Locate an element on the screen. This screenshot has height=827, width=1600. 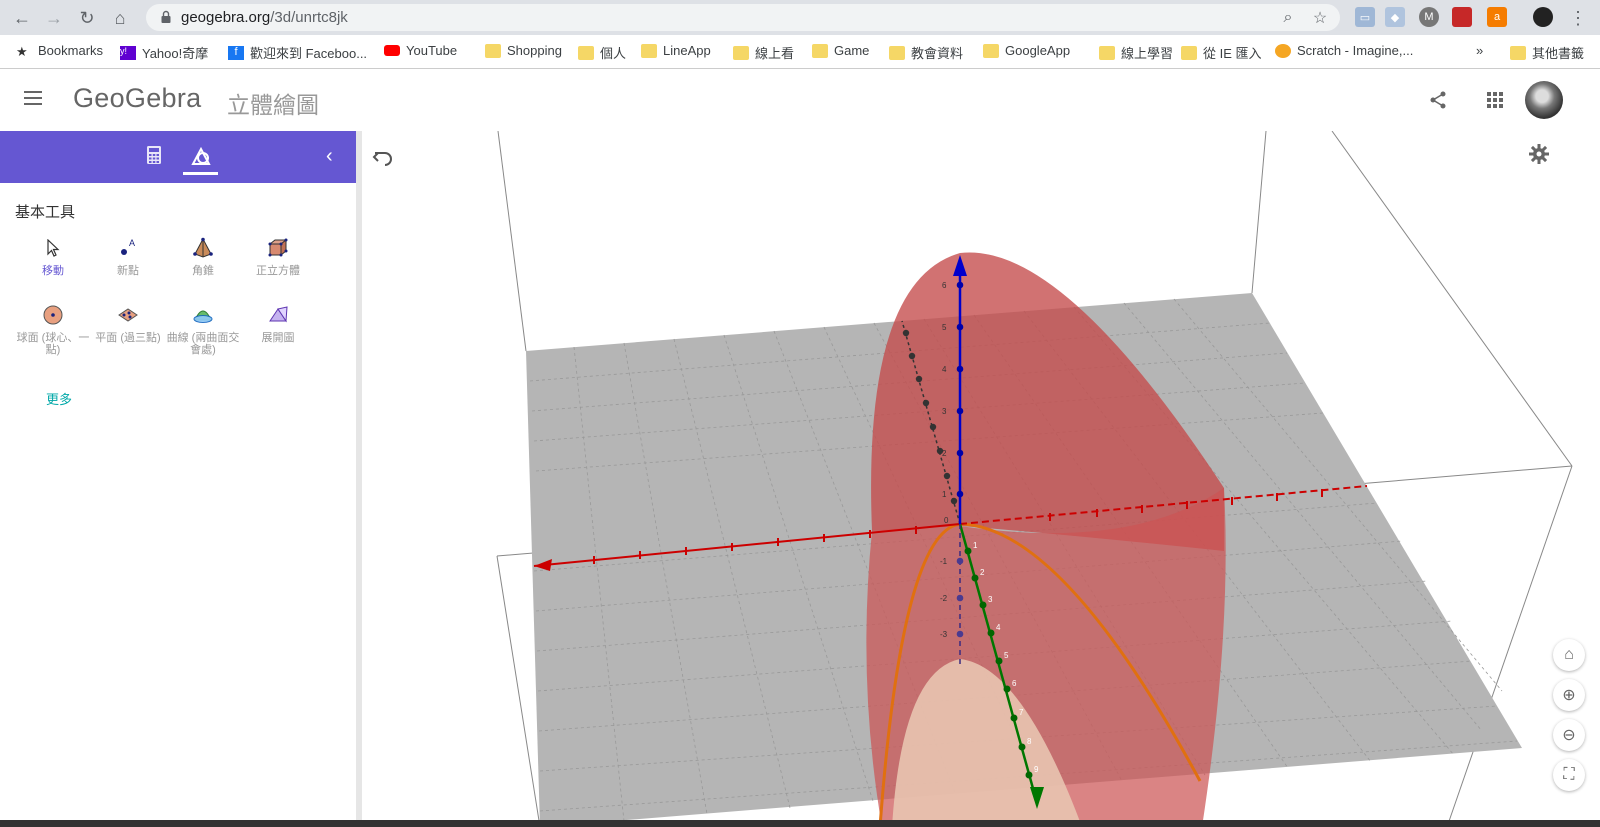
other-bookmarks: 其他書籤 is located at coordinates (1547, 52).